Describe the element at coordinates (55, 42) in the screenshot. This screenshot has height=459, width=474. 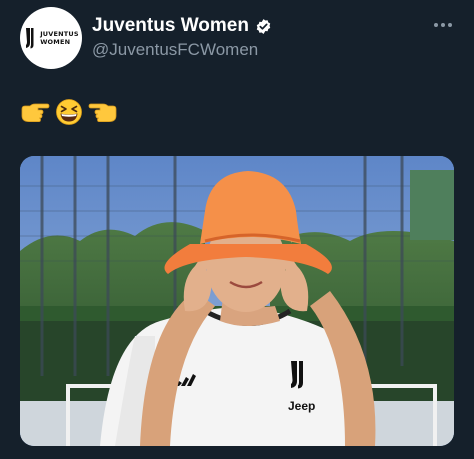
I see `avatar-wordmark-line2: WOMEN` at that location.